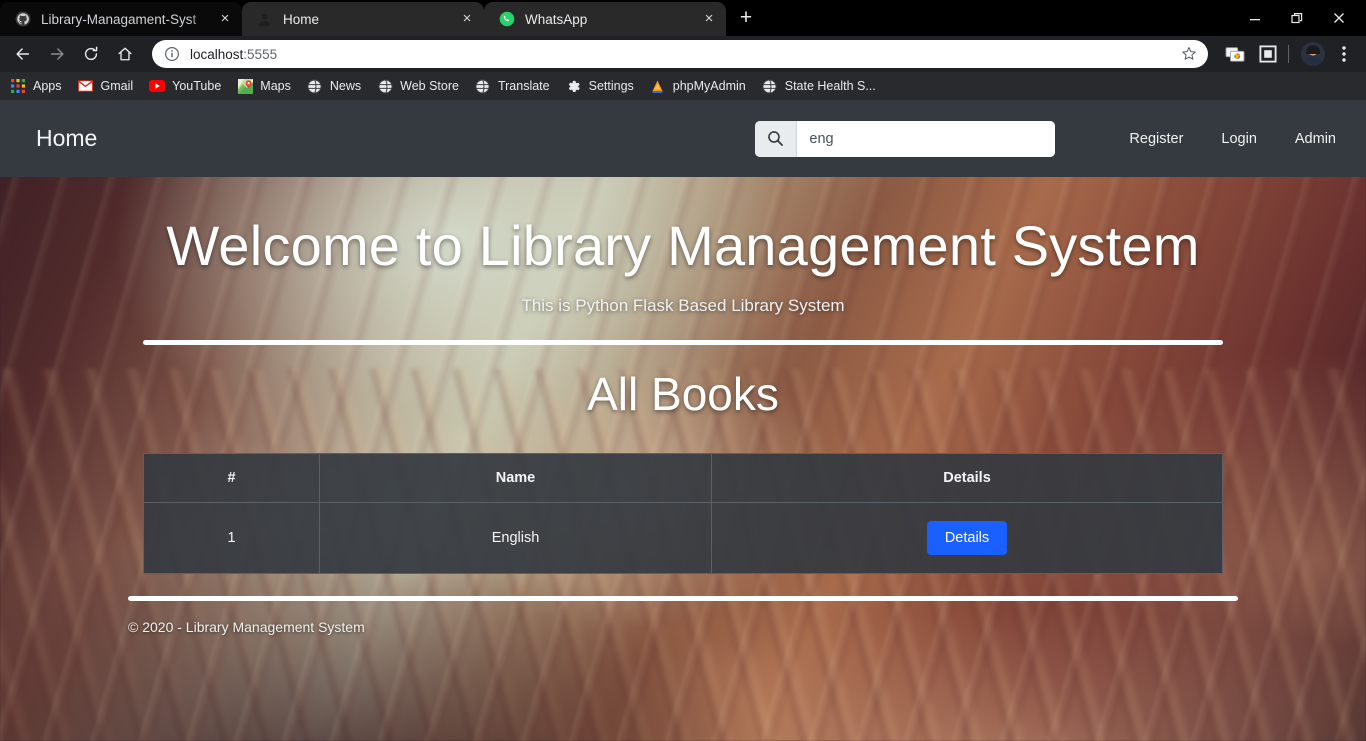 The height and width of the screenshot is (741, 1366). Describe the element at coordinates (275, 86) in the screenshot. I see `bookmark-label: Maps` at that location.